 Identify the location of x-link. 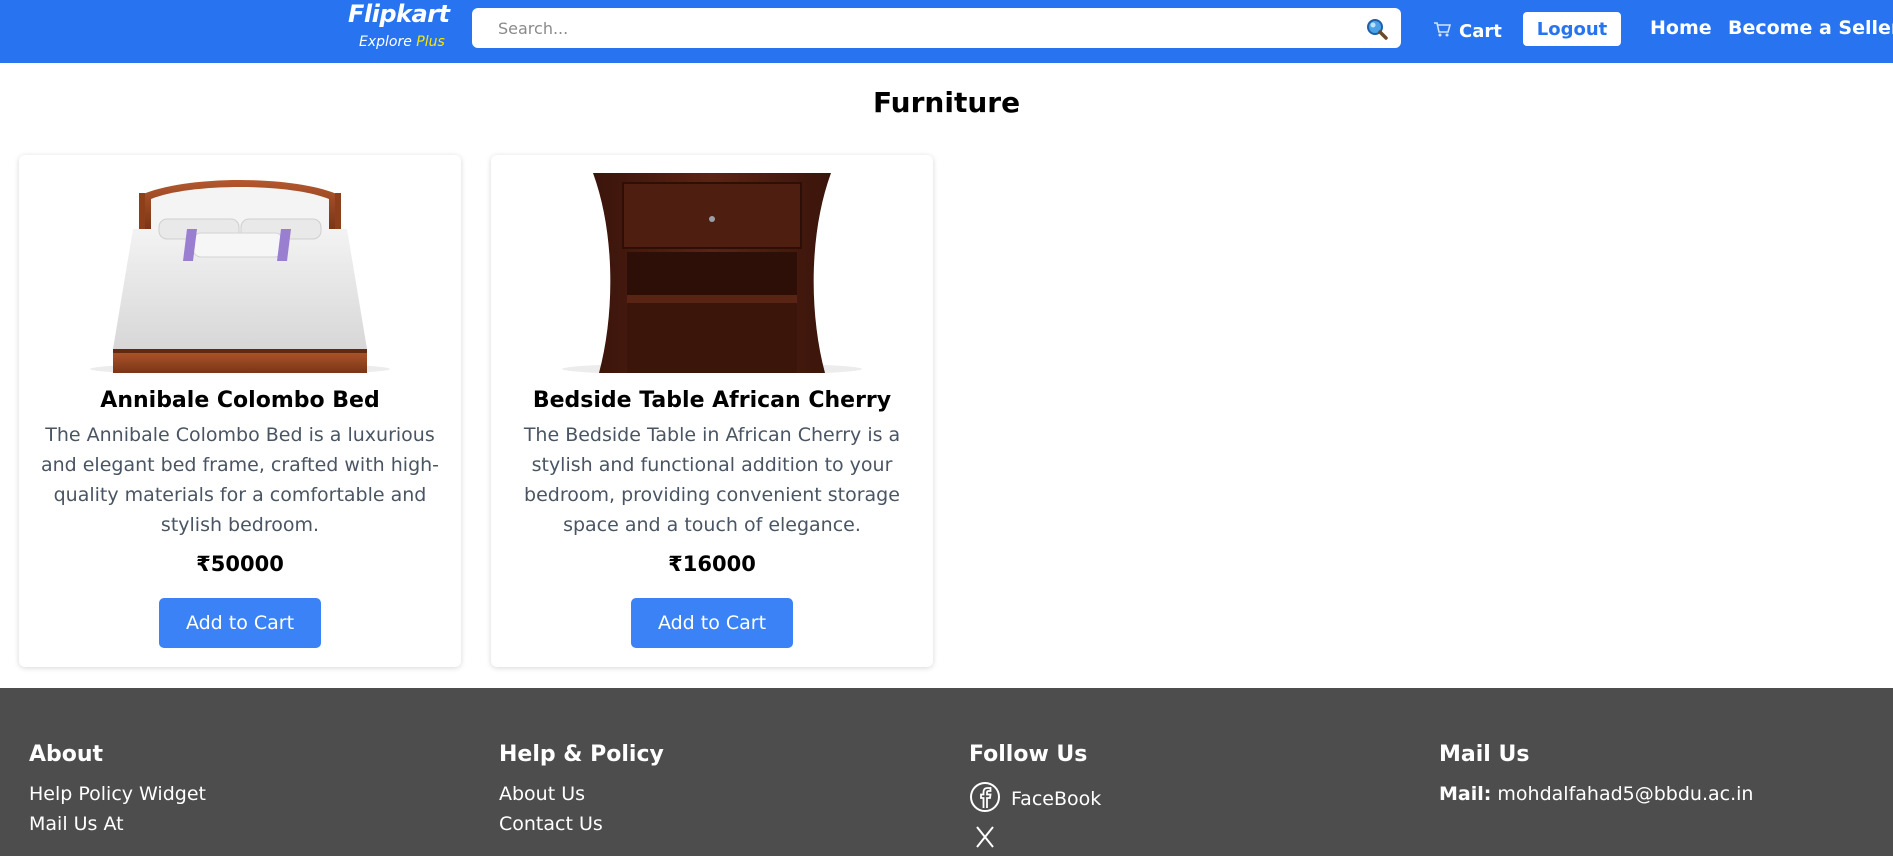
(1035, 837).